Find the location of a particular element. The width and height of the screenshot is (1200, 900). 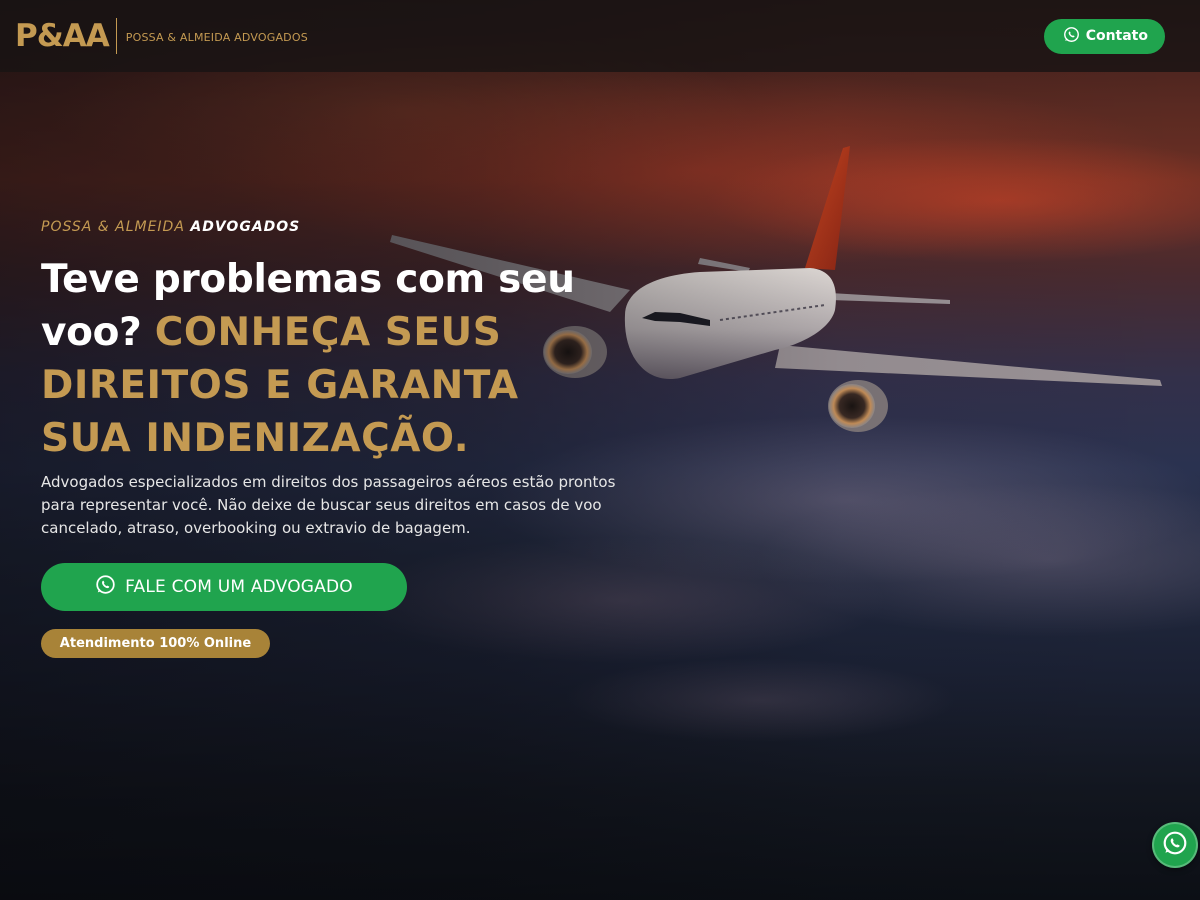

floating-whatsapp-button is located at coordinates (1175, 845).